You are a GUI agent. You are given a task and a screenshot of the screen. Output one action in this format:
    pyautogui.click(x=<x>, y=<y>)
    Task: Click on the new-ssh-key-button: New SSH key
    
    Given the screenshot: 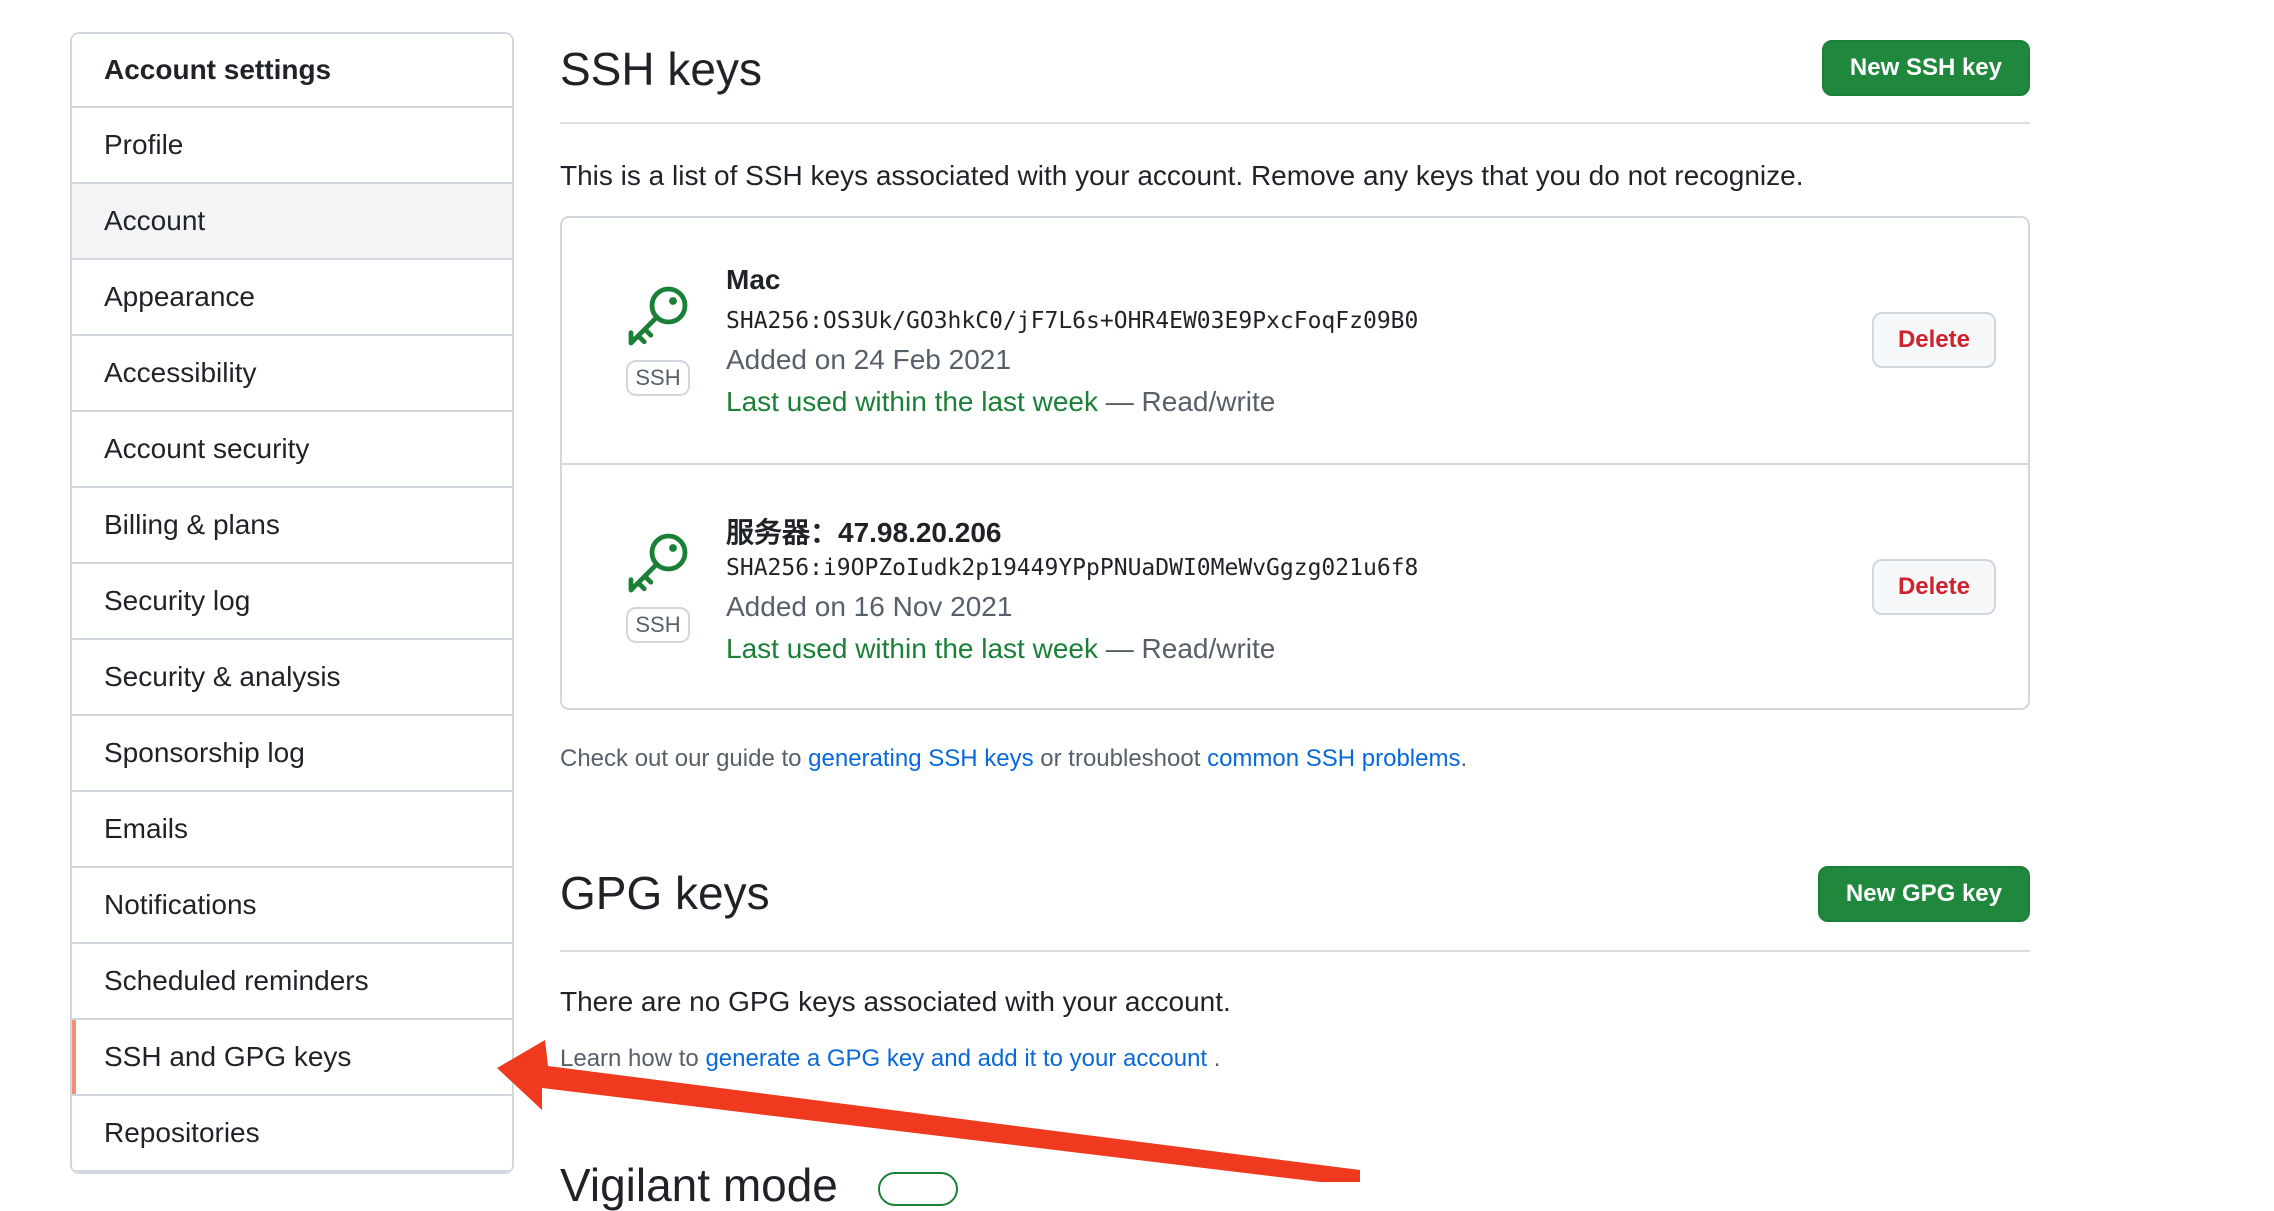 What is the action you would take?
    pyautogui.click(x=1925, y=68)
    